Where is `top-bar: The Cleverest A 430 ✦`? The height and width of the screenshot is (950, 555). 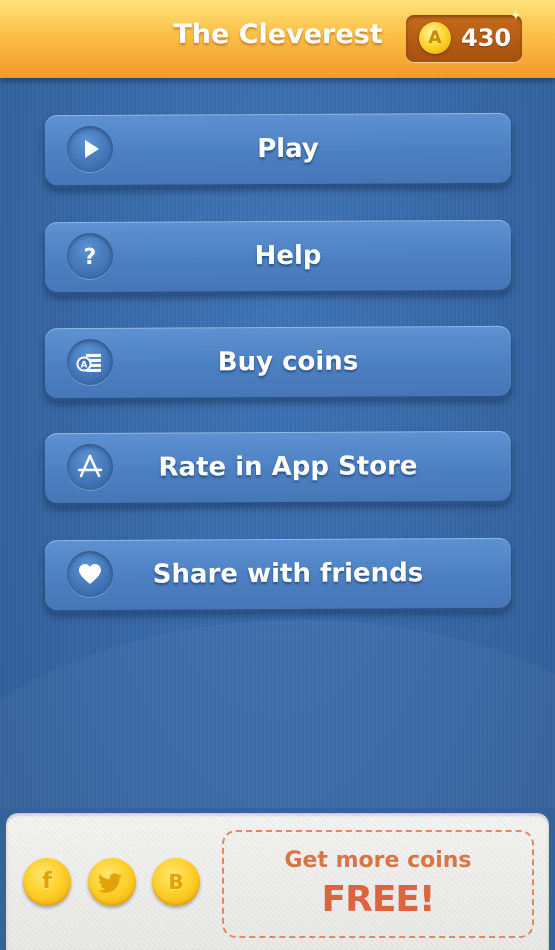
top-bar: The Cleverest A 430 ✦ is located at coordinates (277, 39).